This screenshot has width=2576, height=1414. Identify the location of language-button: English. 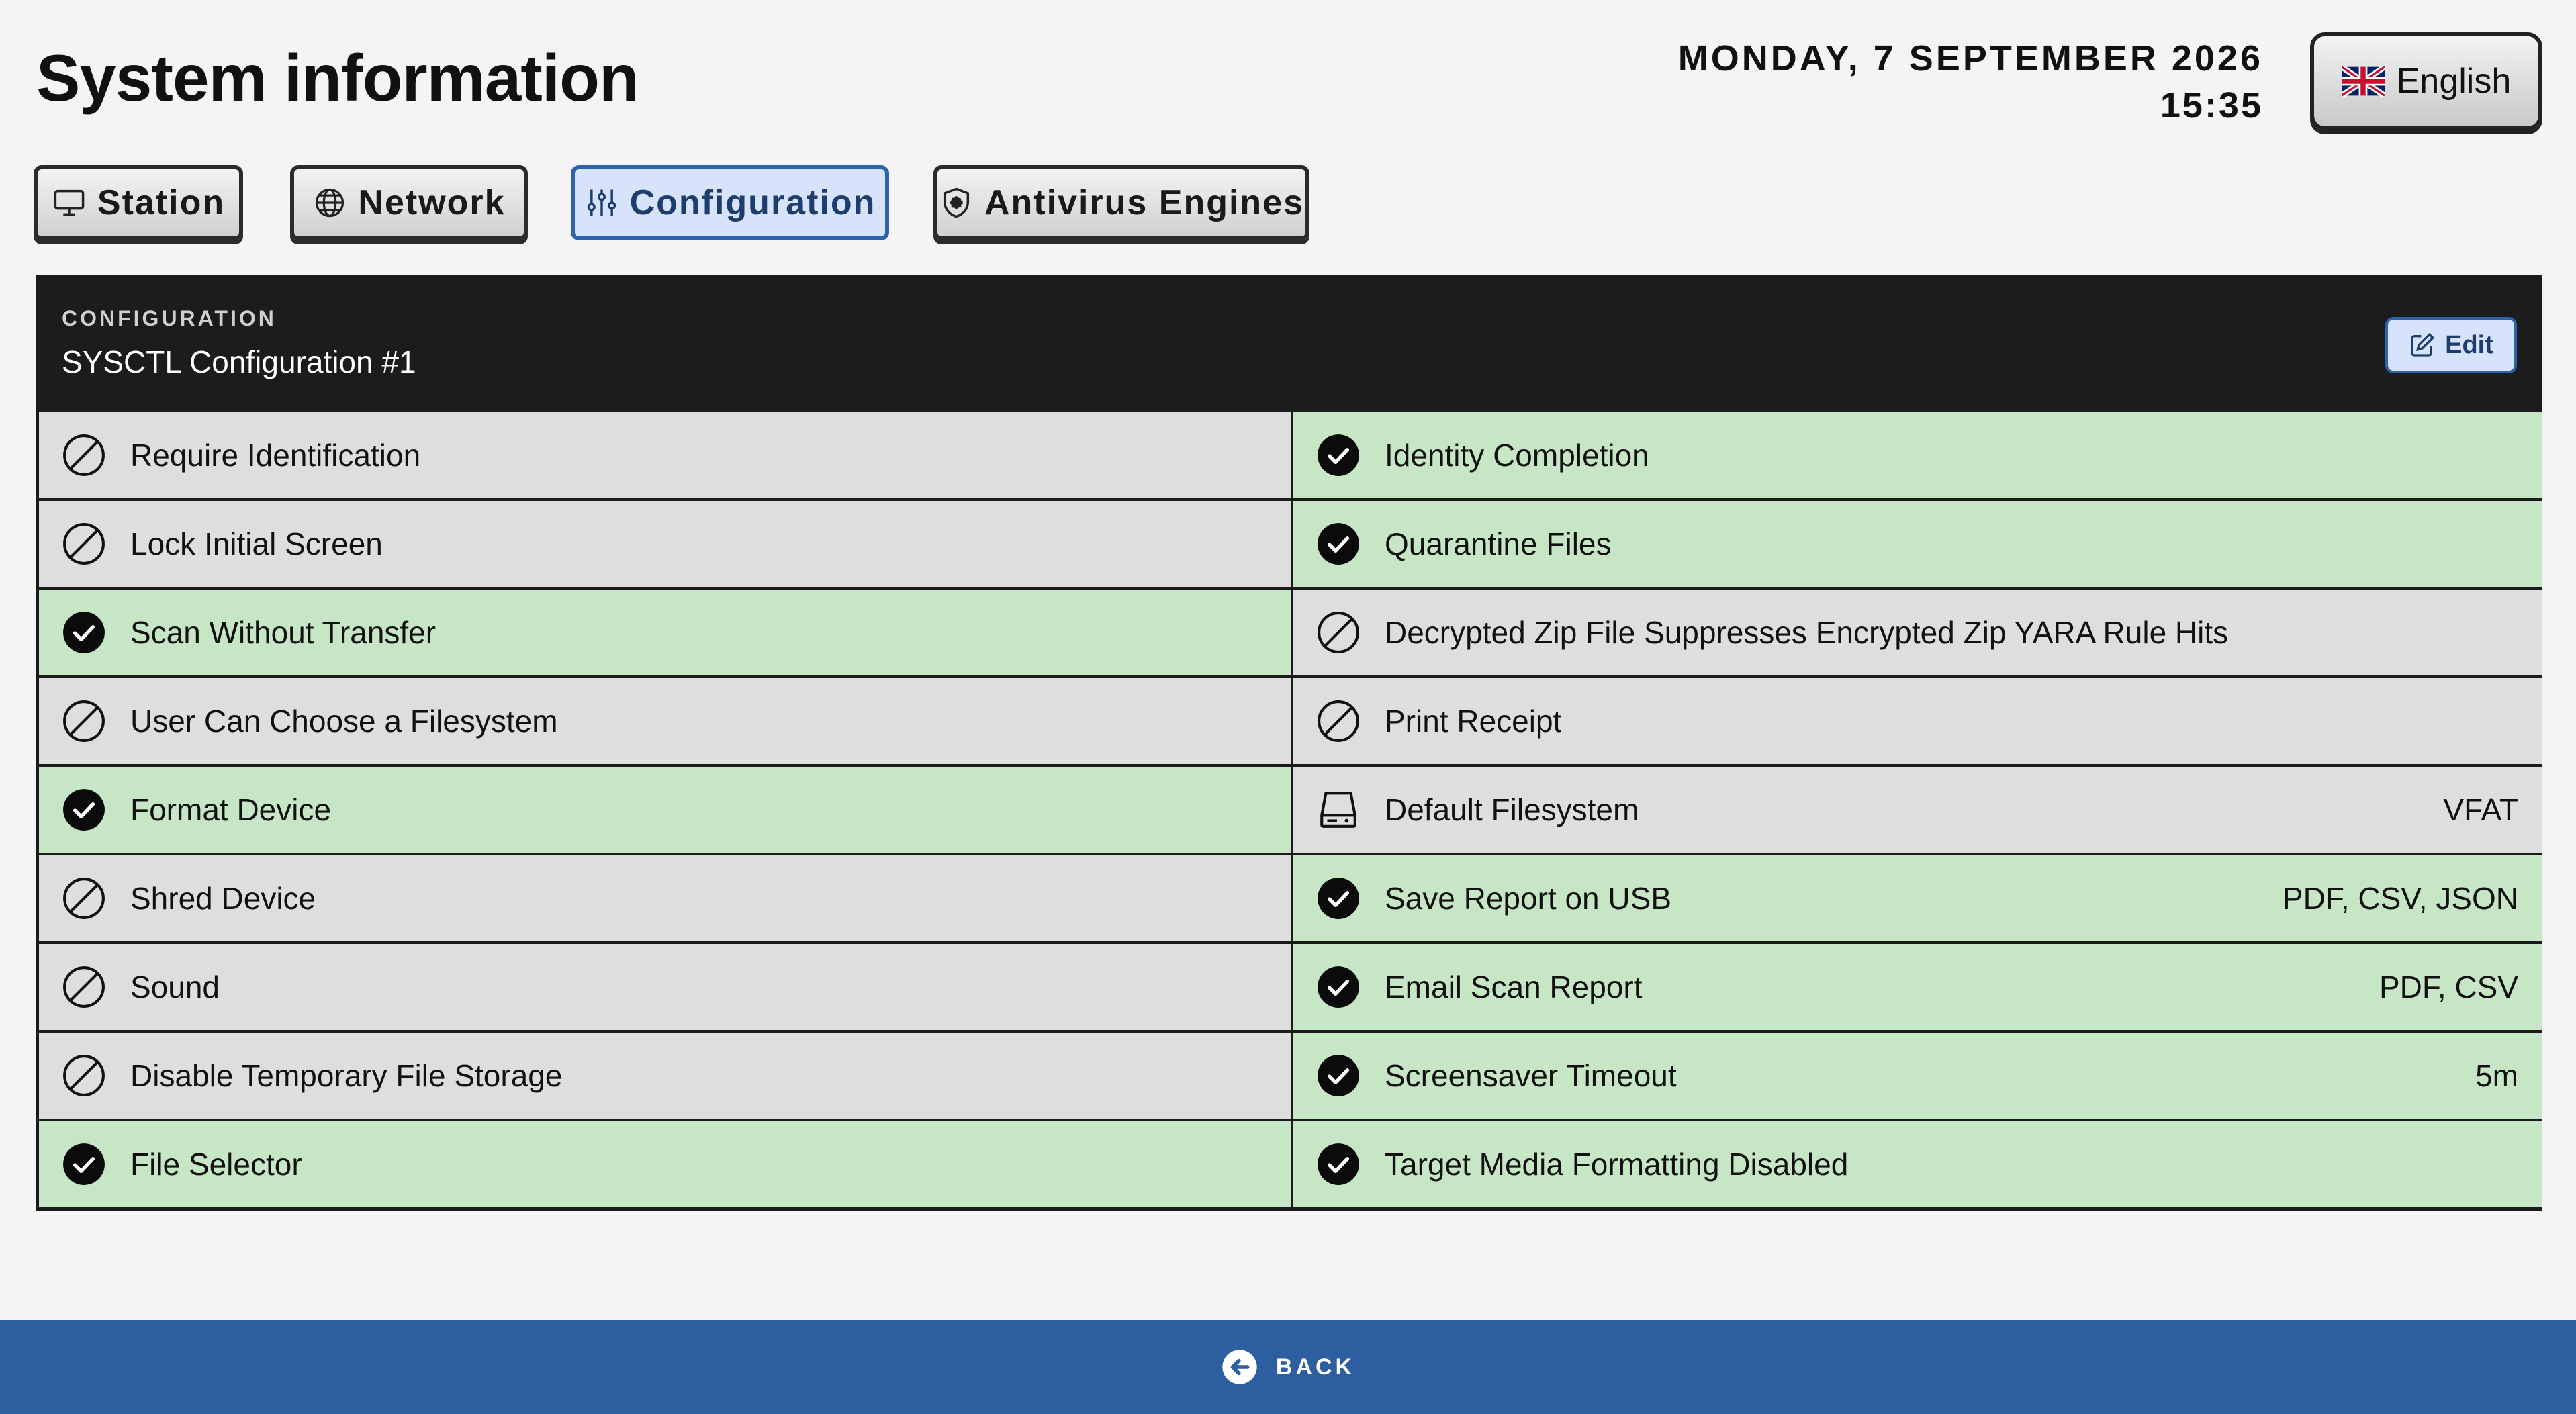
(2426, 81).